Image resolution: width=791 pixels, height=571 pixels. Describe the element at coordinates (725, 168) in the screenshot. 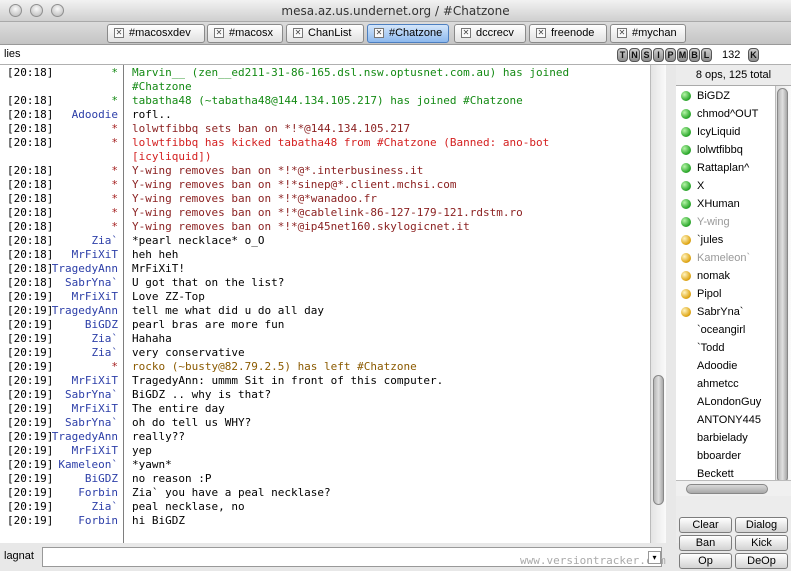

I see `user-list-item: Rattaplan^` at that location.